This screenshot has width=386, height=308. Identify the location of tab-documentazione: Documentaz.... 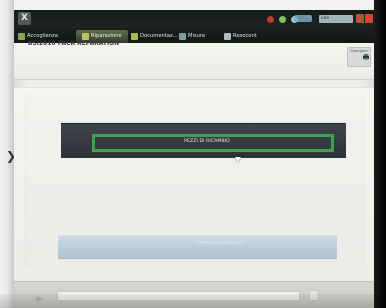
(154, 36).